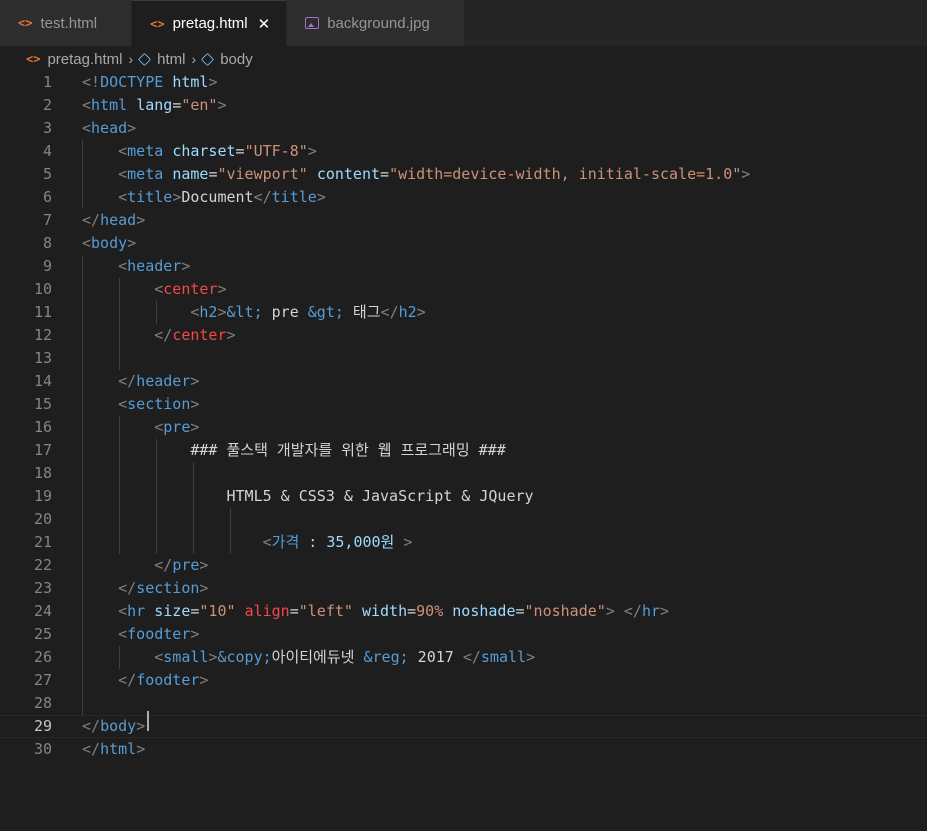 This screenshot has height=831, width=927. I want to click on code-line: 7 </head>, so click(463, 220).